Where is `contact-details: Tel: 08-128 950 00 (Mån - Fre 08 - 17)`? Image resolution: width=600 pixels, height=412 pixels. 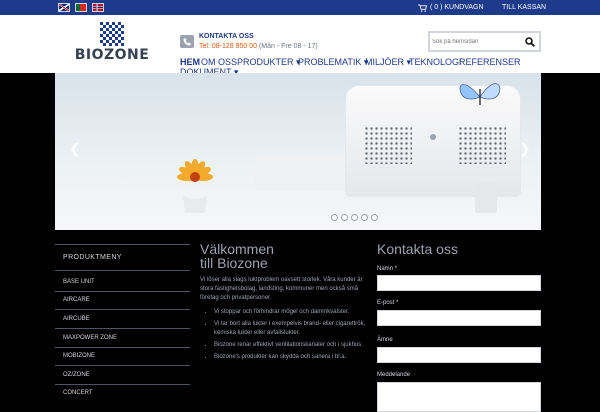 contact-details: Tel: 08-128 950 00 (Mån - Fre 08 - 17) is located at coordinates (258, 46).